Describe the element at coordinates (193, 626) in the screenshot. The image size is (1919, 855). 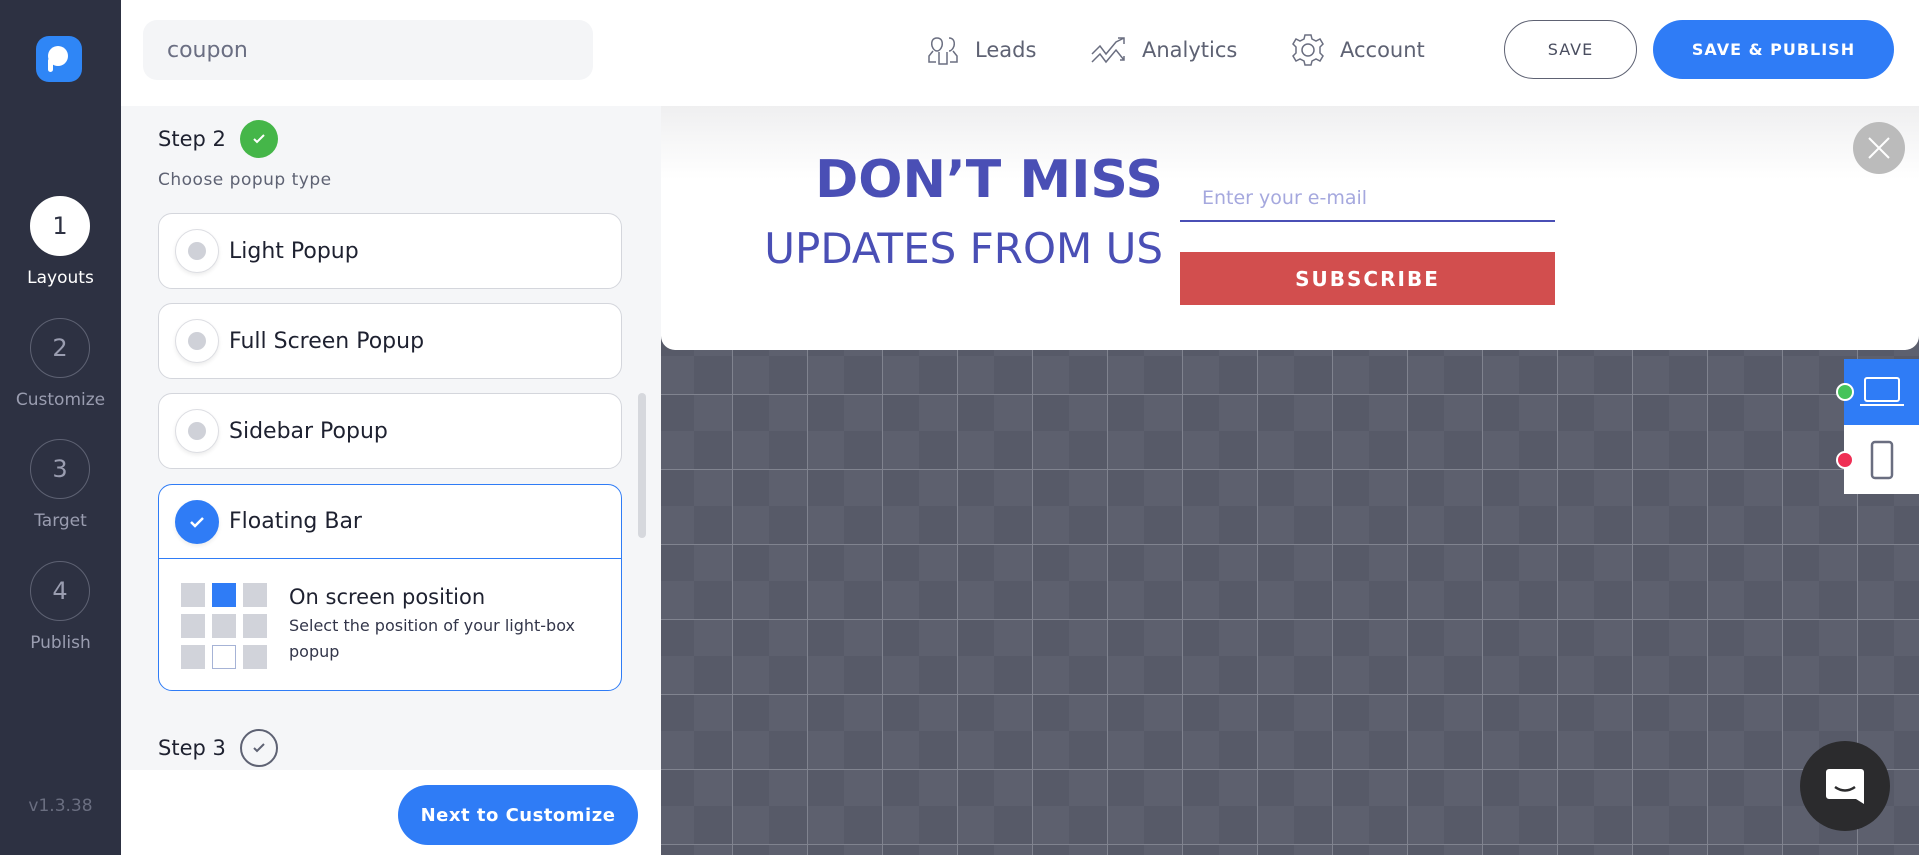
I see `position-middle-left` at that location.